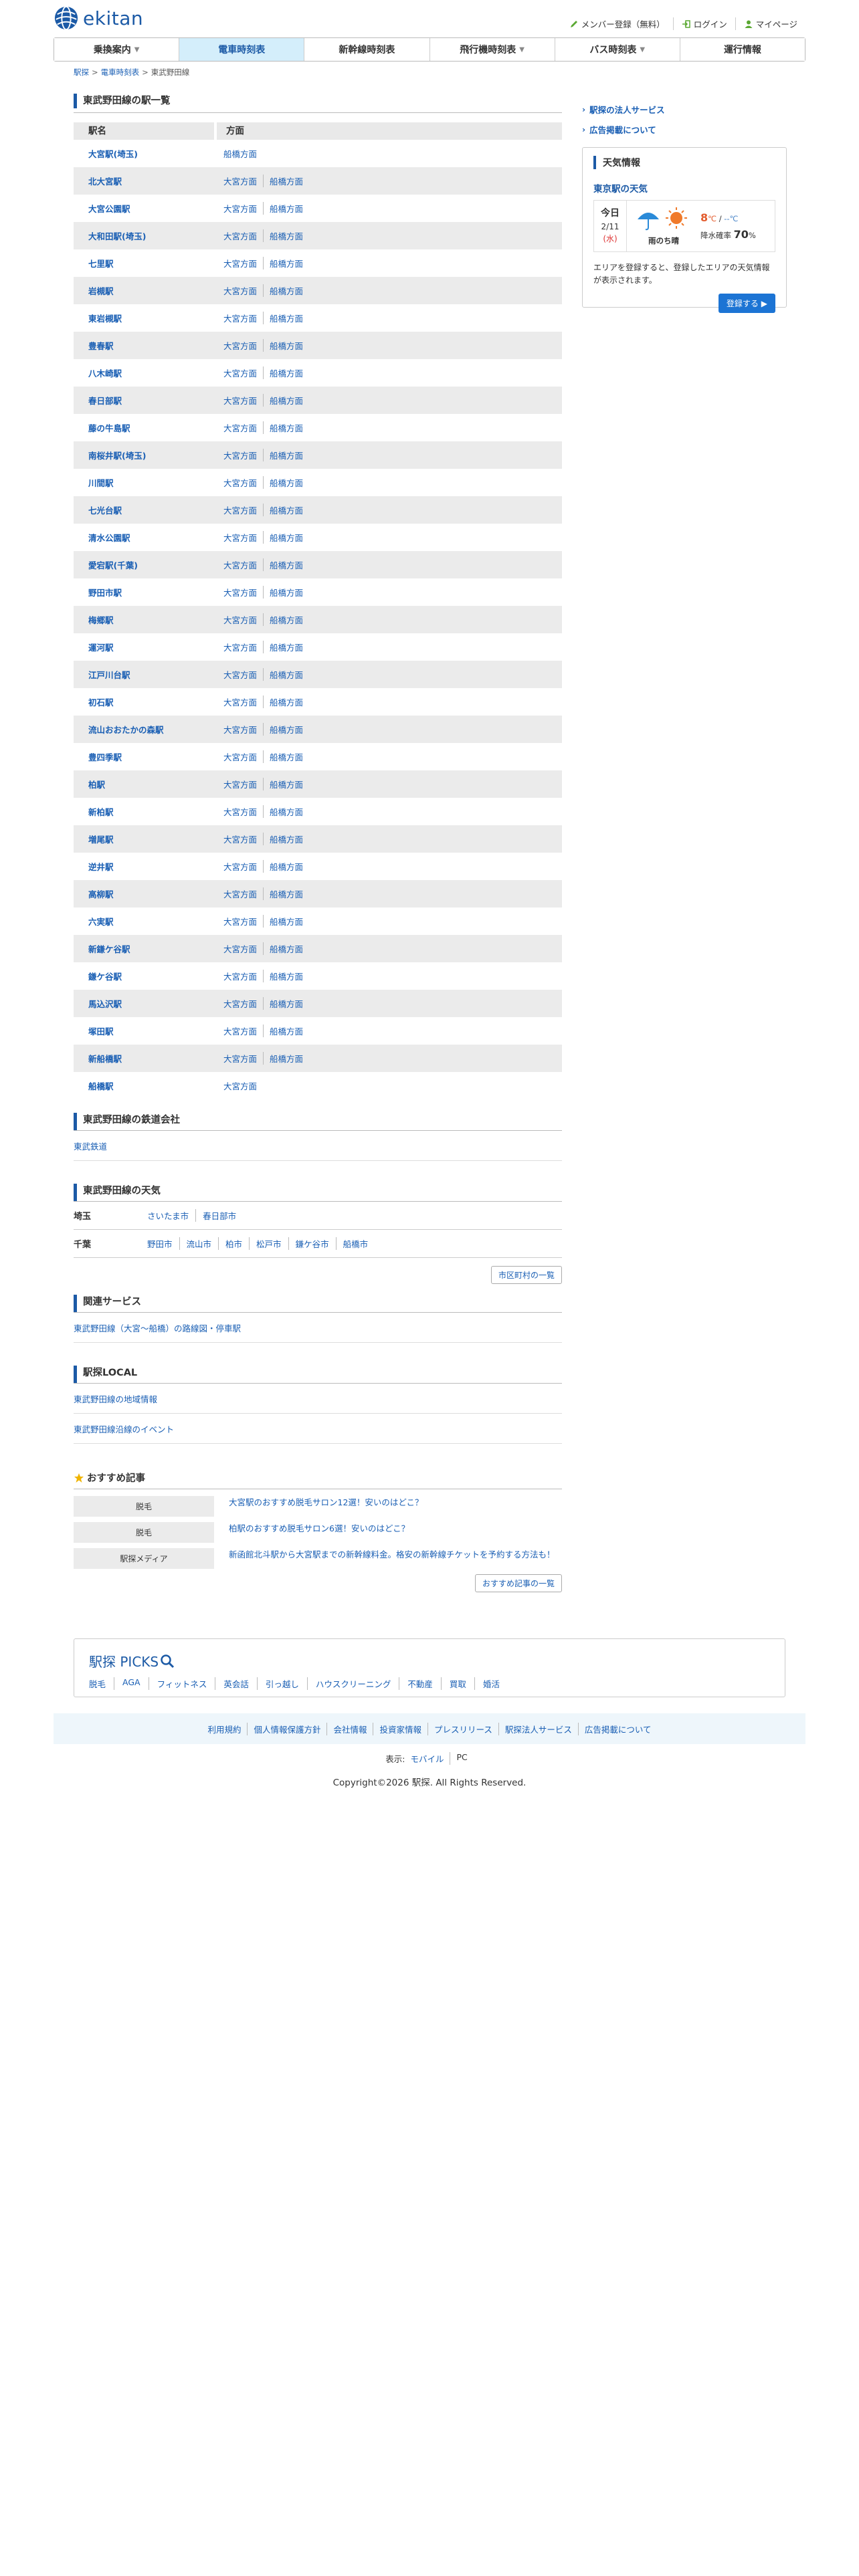 The height and width of the screenshot is (2576, 859). What do you see at coordinates (101, 648) in the screenshot?
I see `station-link: 運河駅` at bounding box center [101, 648].